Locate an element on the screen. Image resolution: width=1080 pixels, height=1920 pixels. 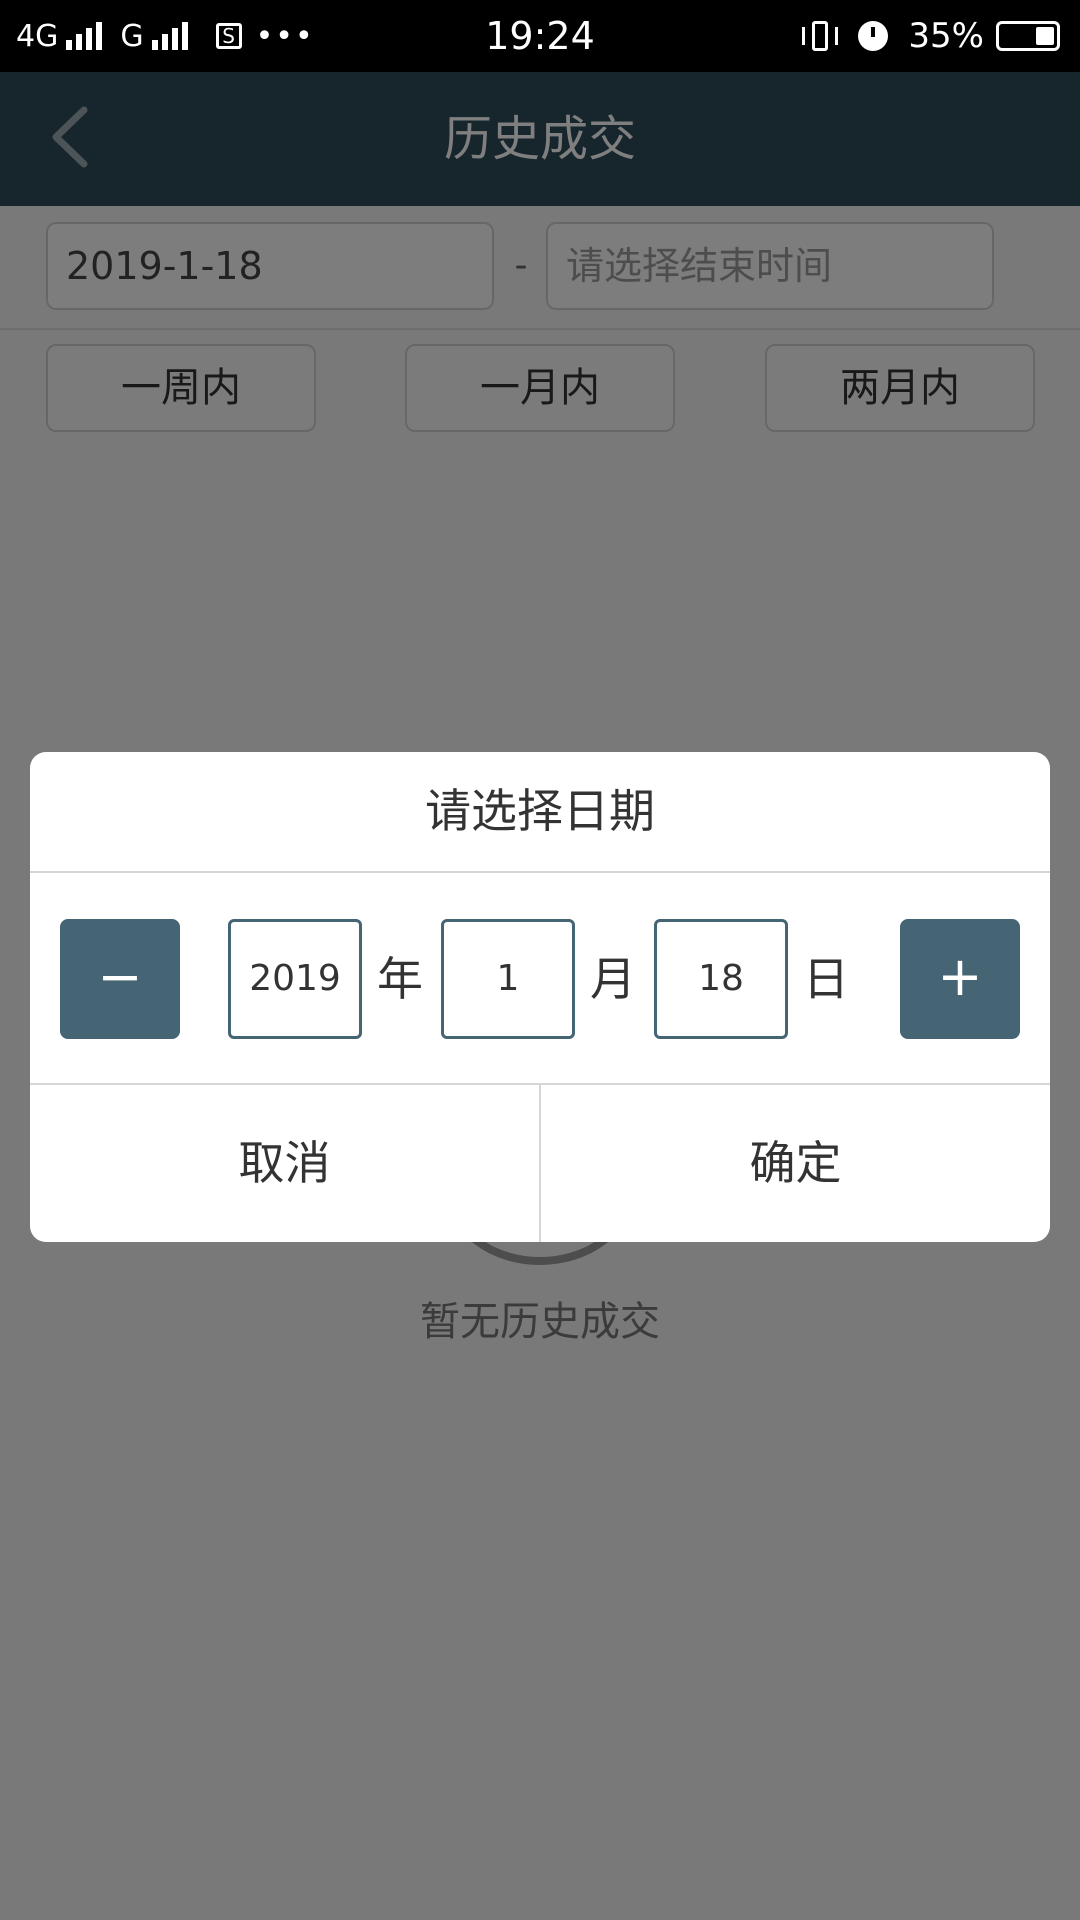
month-field: 1 is located at coordinates (508, 979).